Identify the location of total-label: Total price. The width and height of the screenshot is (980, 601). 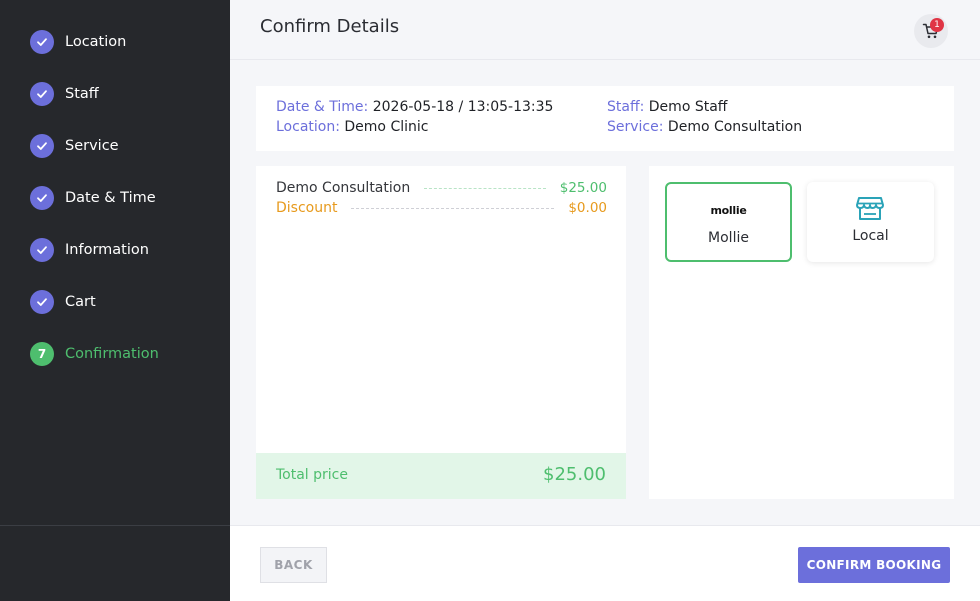
(312, 475).